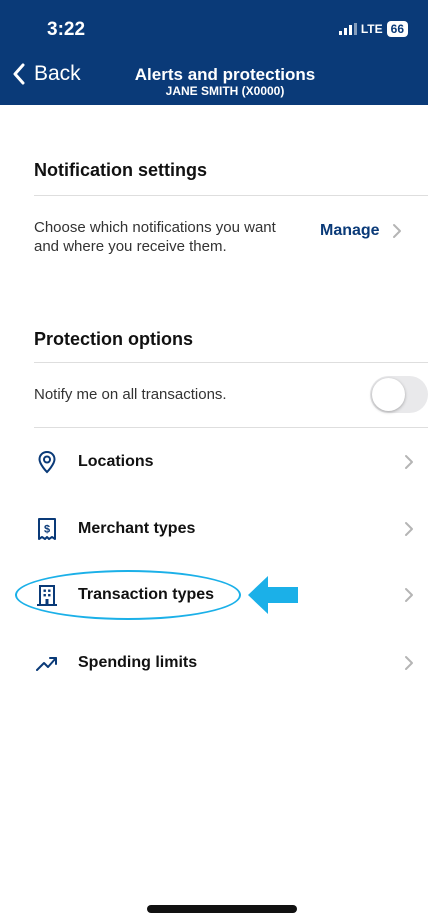 The image size is (428, 919). What do you see at coordinates (19, 74) in the screenshot?
I see `chevron-left-icon` at bounding box center [19, 74].